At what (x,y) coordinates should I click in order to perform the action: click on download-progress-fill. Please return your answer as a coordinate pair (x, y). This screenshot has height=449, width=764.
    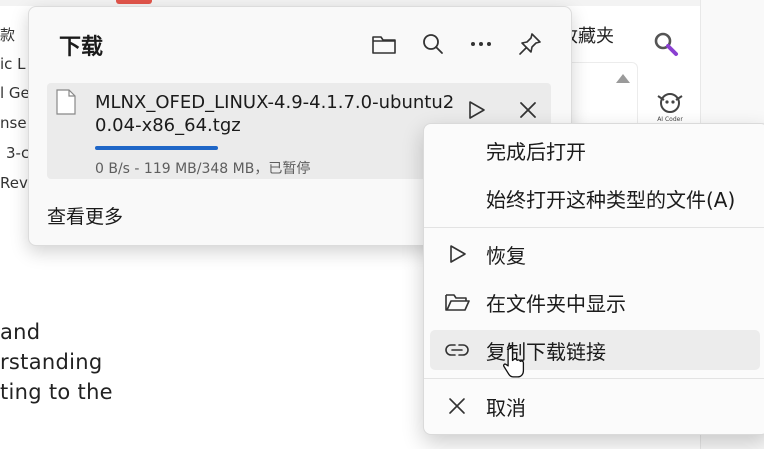
    Looking at the image, I should click on (157, 148).